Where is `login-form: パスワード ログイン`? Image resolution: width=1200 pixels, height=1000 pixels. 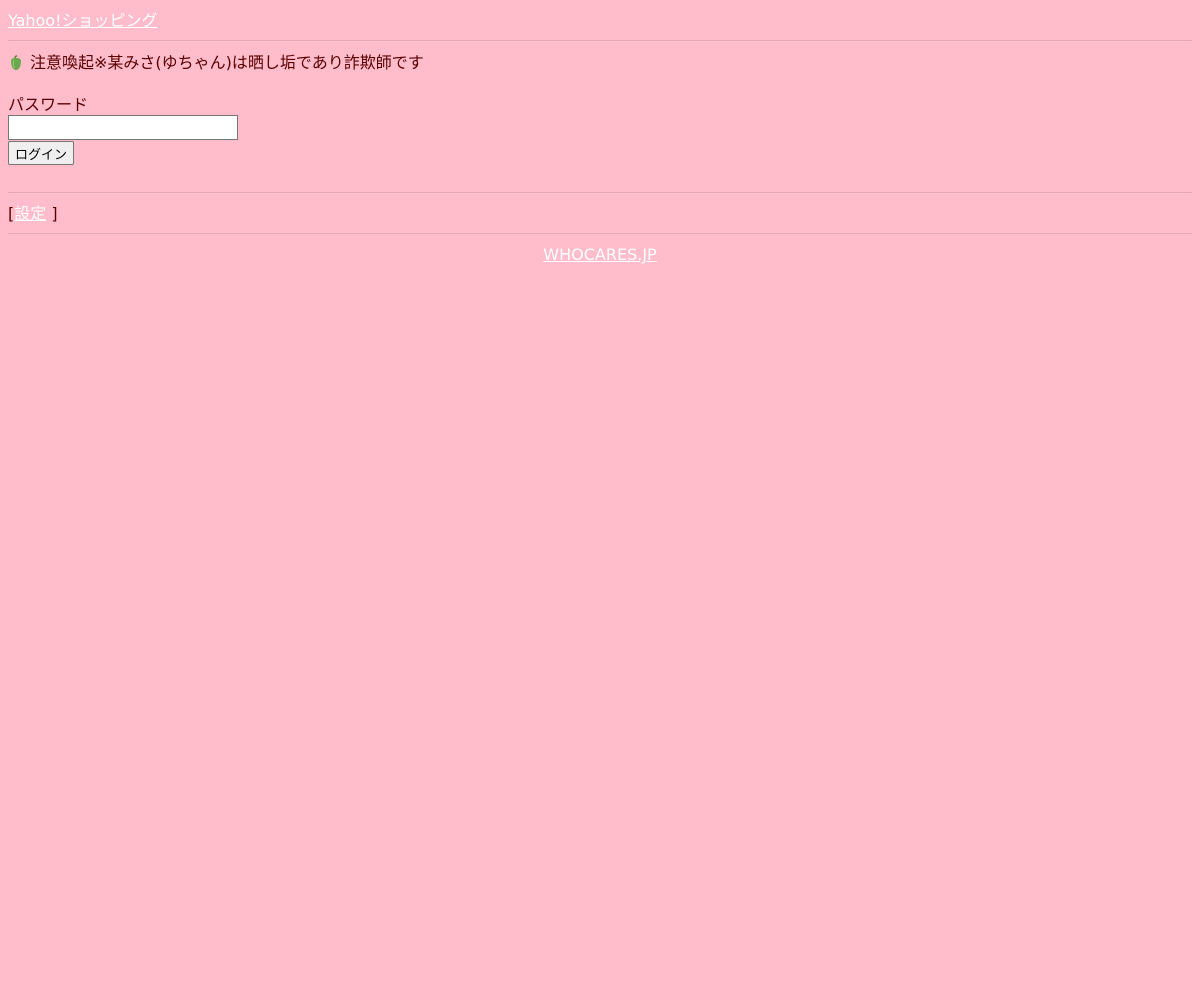
login-form: パスワード ログイン is located at coordinates (600, 130).